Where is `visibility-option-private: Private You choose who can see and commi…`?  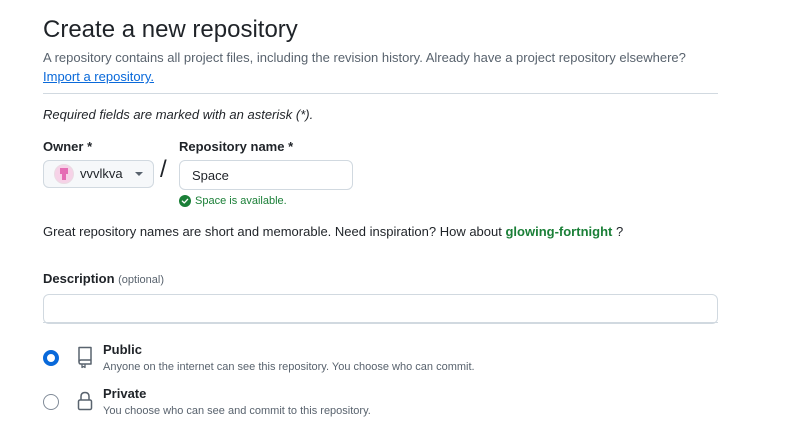 visibility-option-private: Private You choose who can see and commi… is located at coordinates (380, 403).